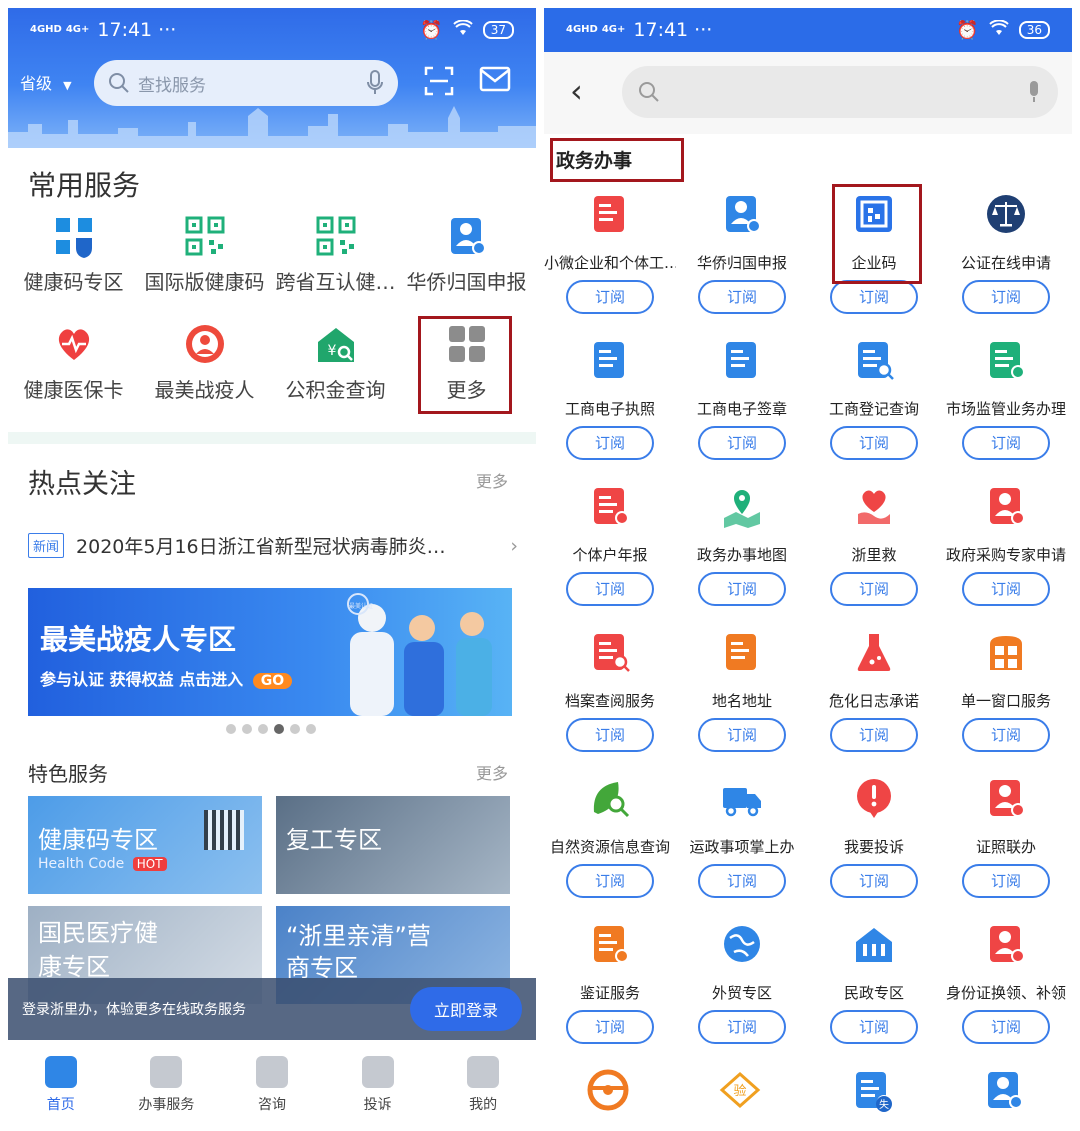 The width and height of the screenshot is (1080, 1131). What do you see at coordinates (271, 1105) in the screenshot?
I see `tab-label: 咨询` at bounding box center [271, 1105].